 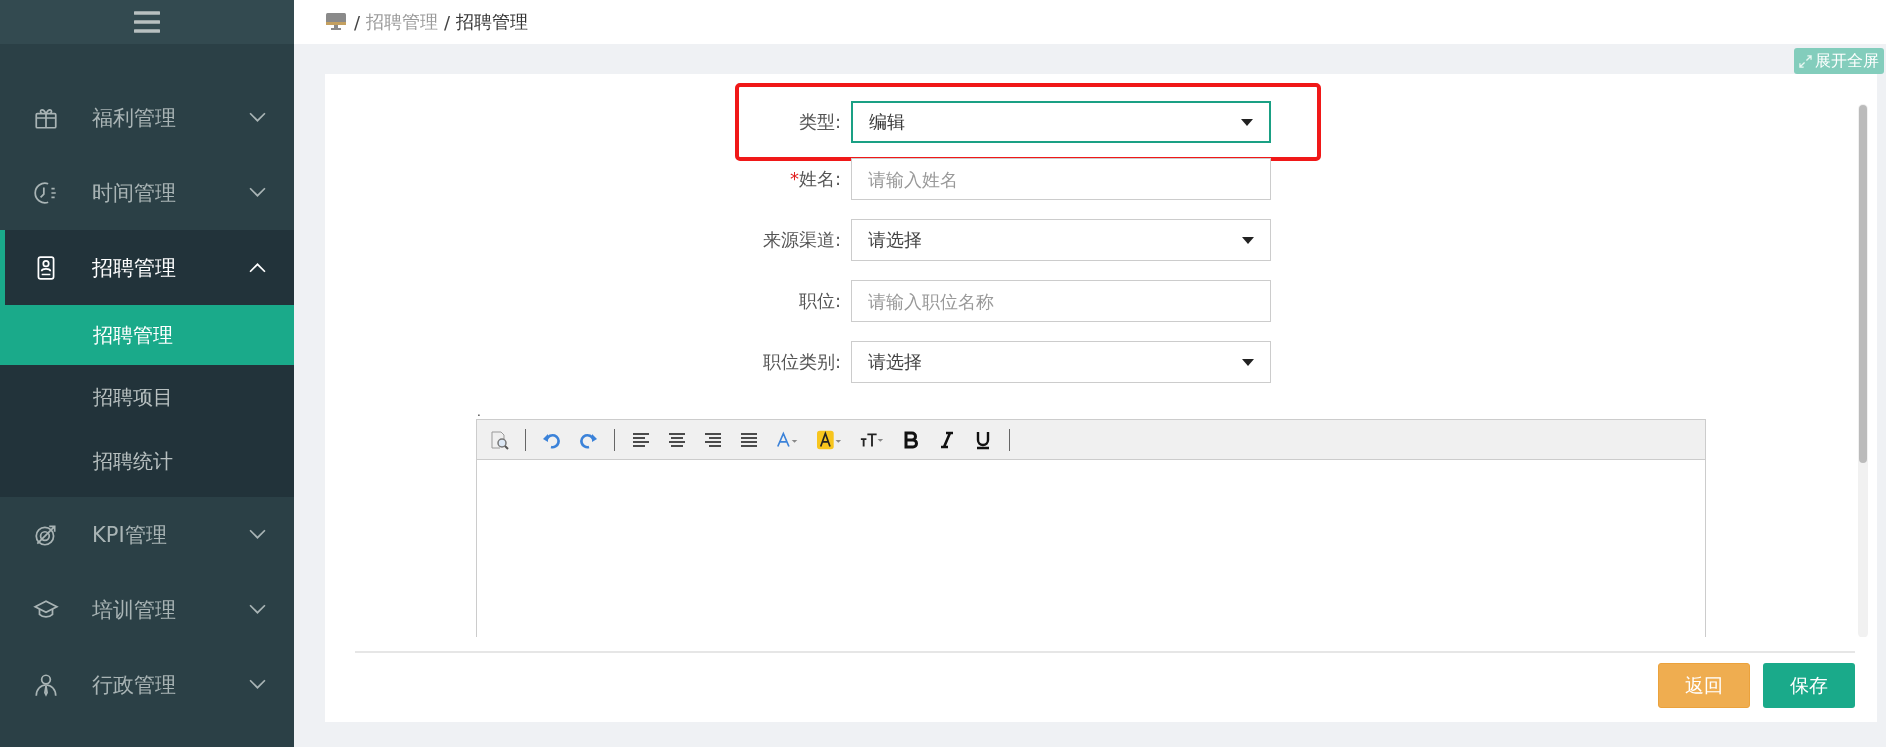 What do you see at coordinates (479, 412) in the screenshot?
I see `editor-label: .` at bounding box center [479, 412].